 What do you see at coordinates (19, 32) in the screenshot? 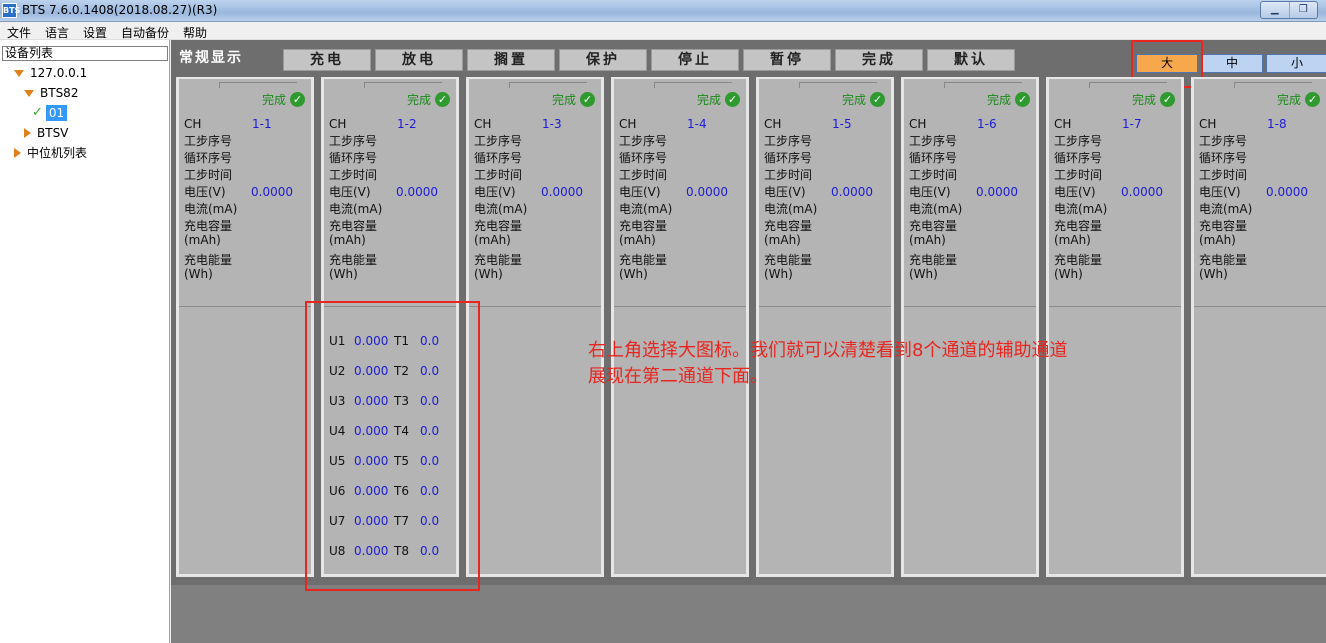
I see `menu-file: 文件` at bounding box center [19, 32].